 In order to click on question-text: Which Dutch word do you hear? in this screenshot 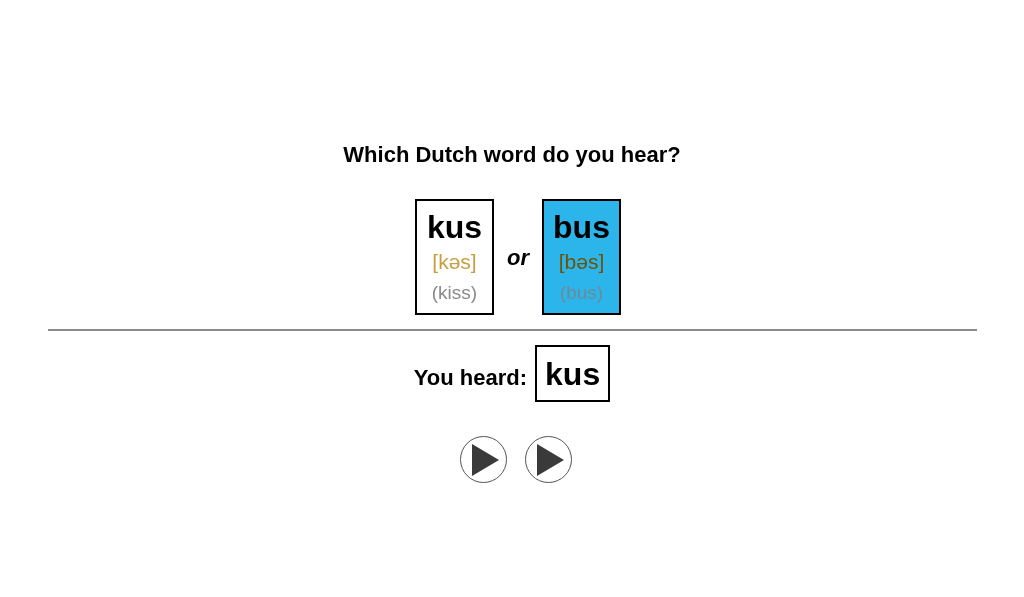, I will do `click(512, 155)`.